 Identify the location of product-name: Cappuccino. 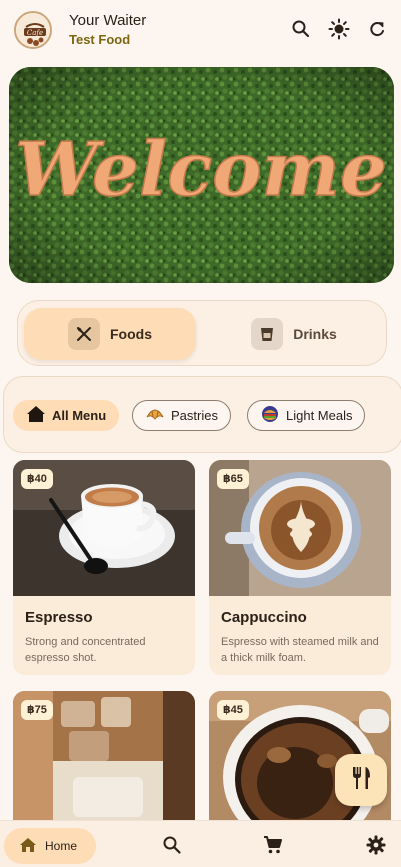
(264, 617).